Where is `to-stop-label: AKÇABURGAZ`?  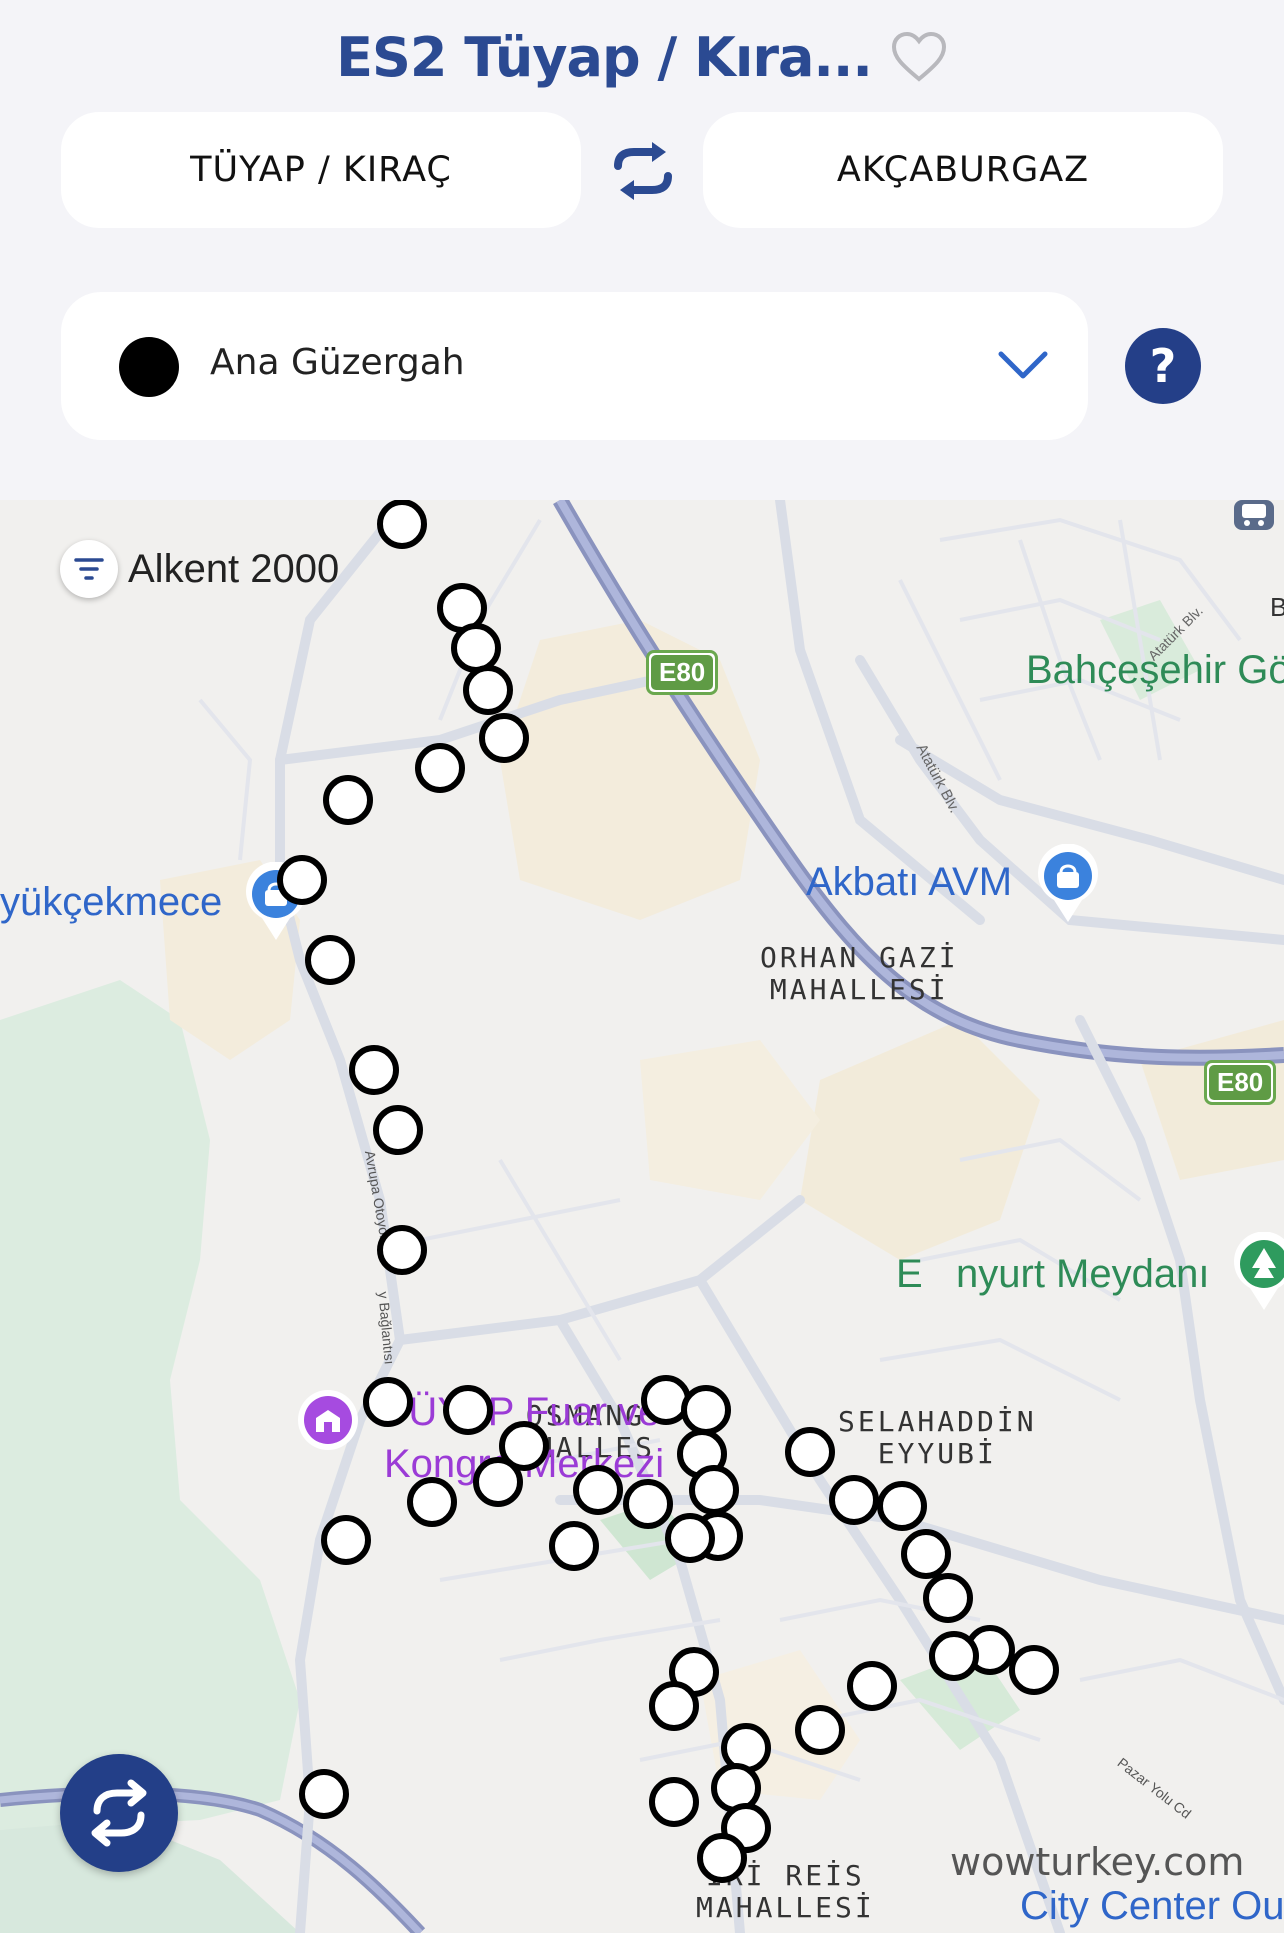
to-stop-label: AKÇABURGAZ is located at coordinates (963, 170).